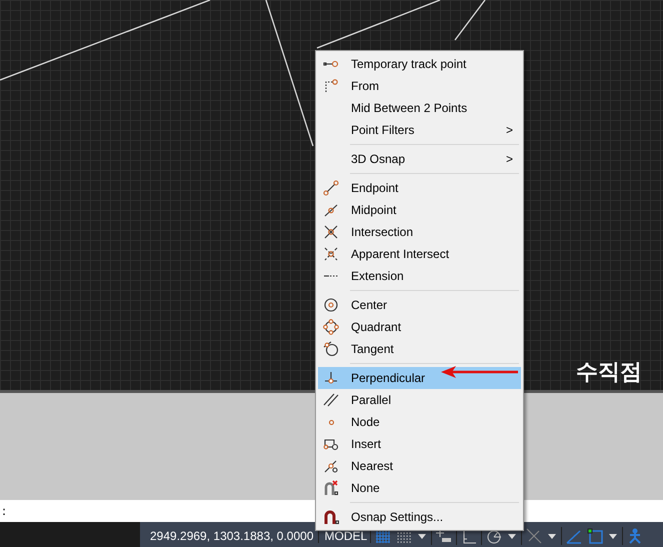 Image resolution: width=663 pixels, height=547 pixels. Describe the element at coordinates (609, 373) in the screenshot. I see `annotation-label: 수직점` at that location.